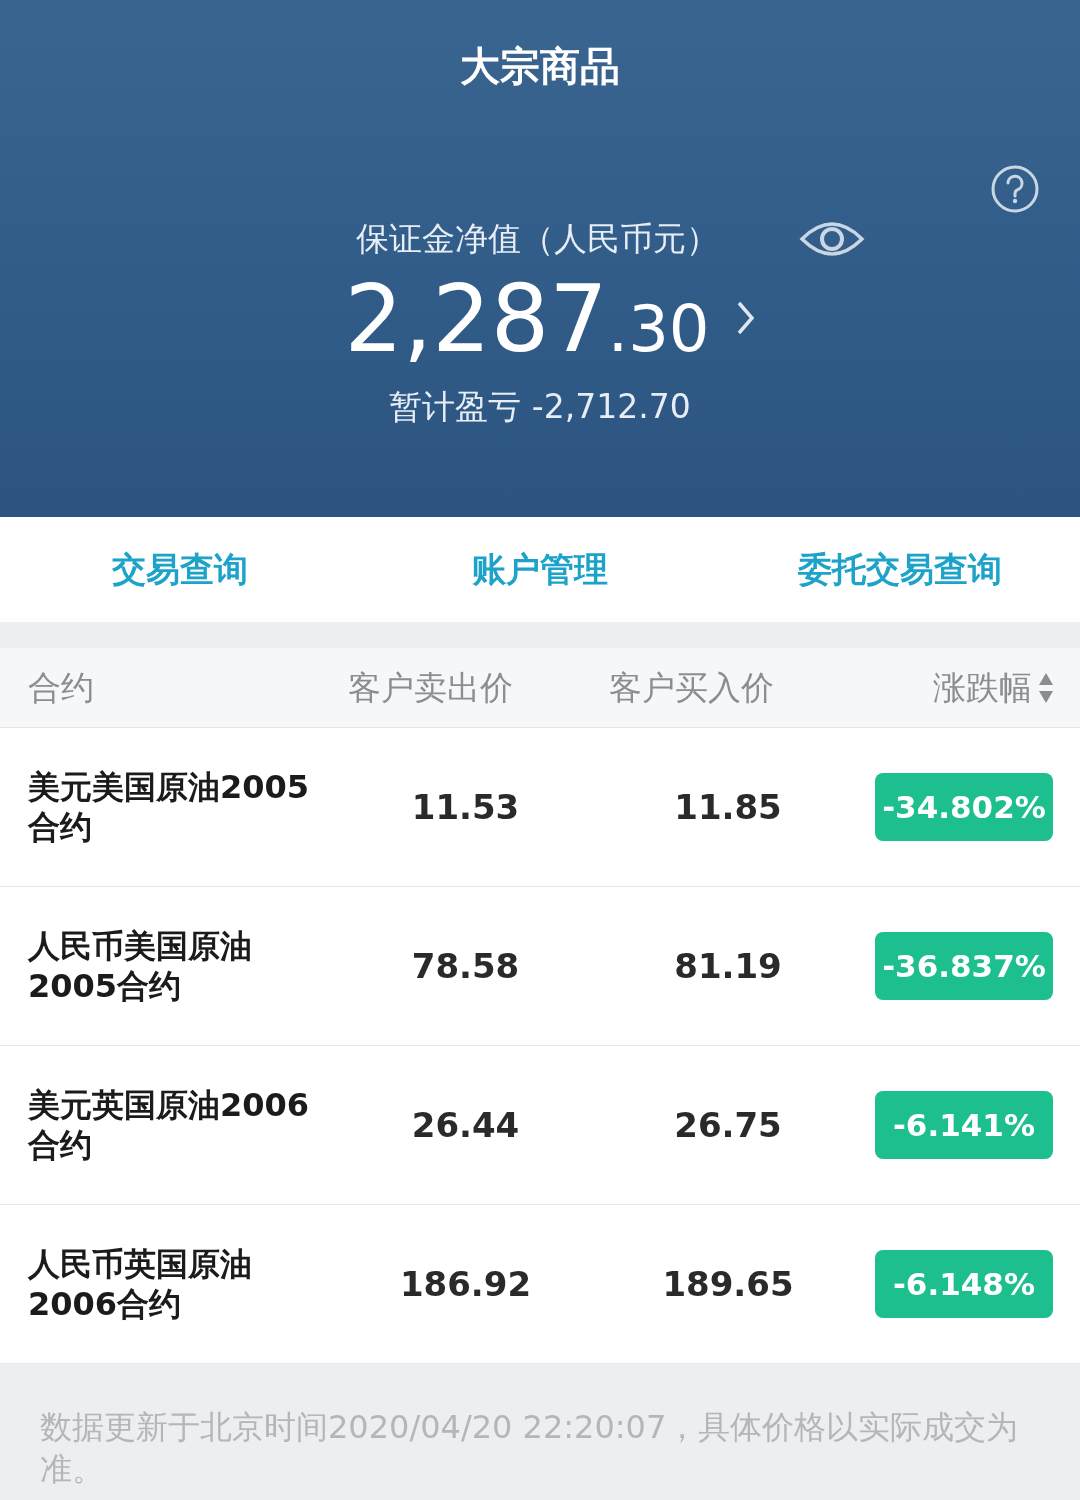  Describe the element at coordinates (540, 66) in the screenshot. I see `page-title: 大宗商品` at that location.